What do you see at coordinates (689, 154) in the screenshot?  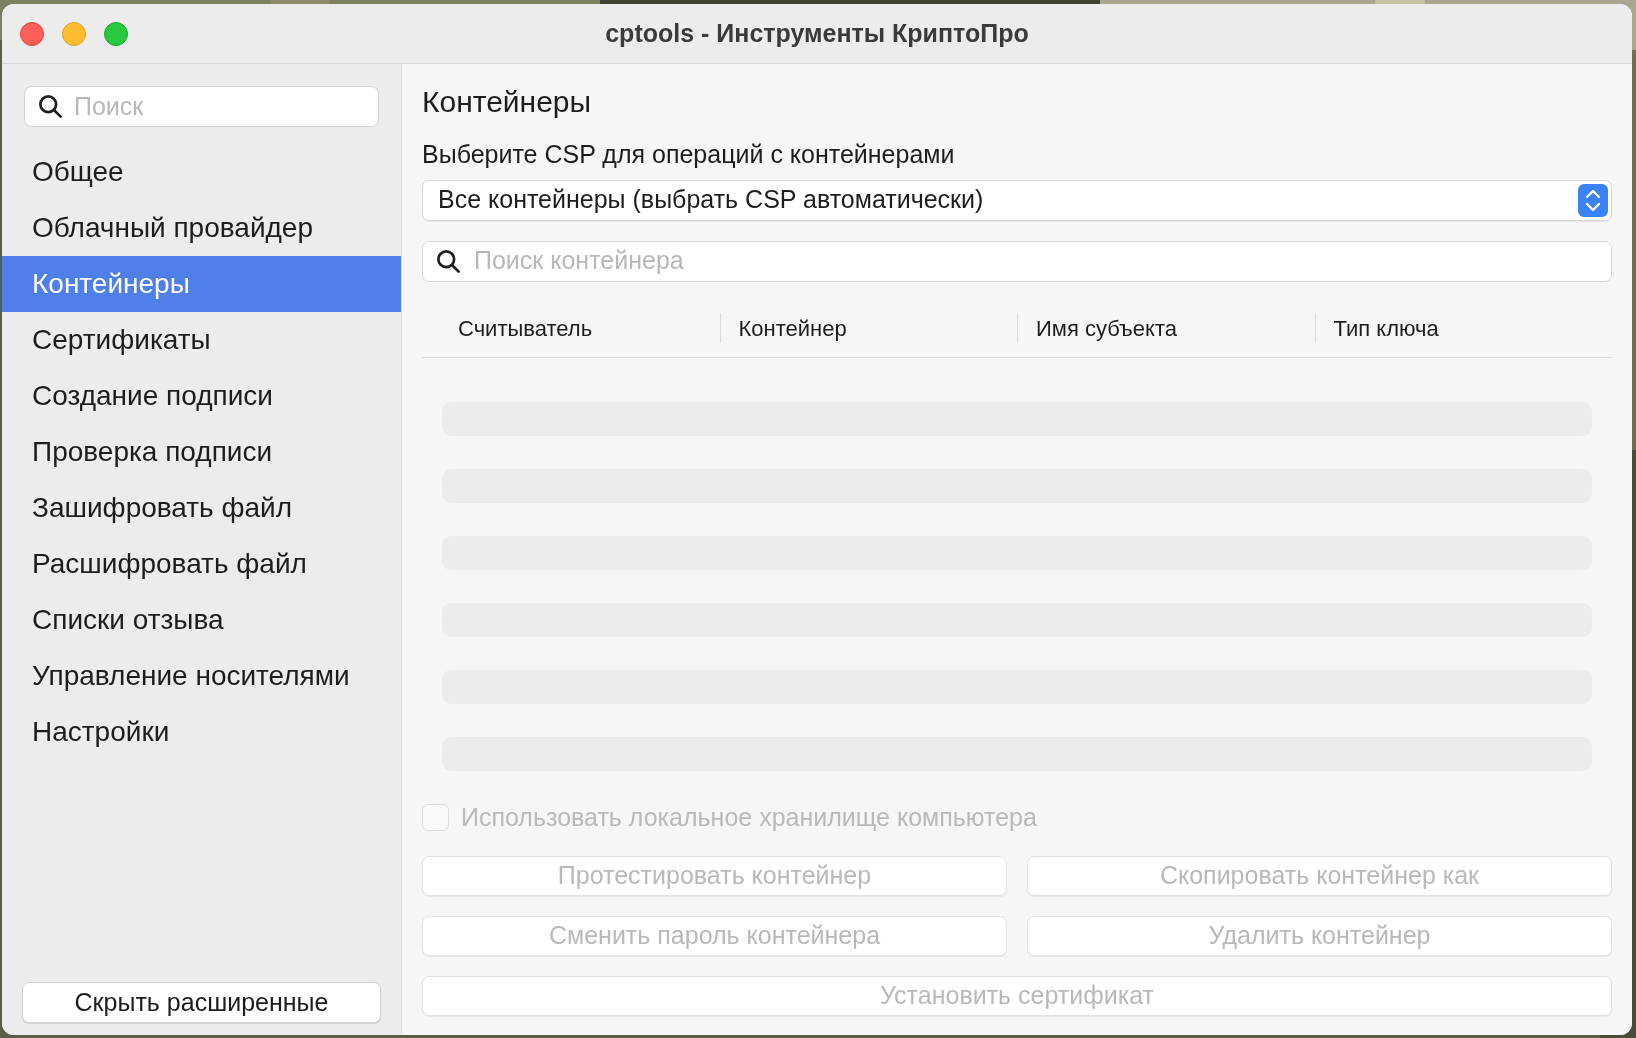 I see `csp-label: Выберите CSP для операций с контейнерами` at bounding box center [689, 154].